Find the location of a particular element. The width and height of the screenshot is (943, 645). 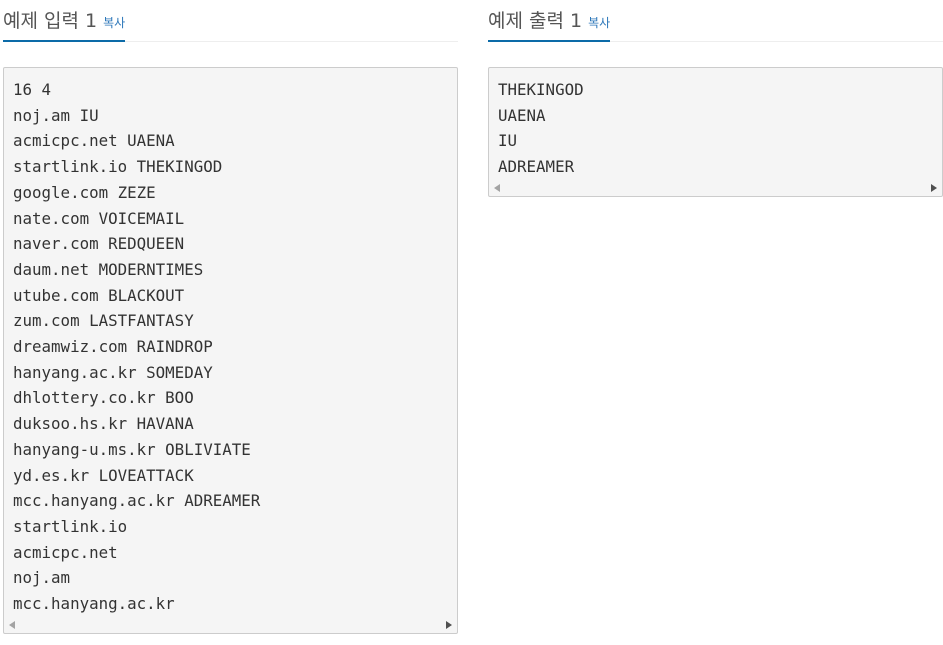

sample-line: daum.net MODERNTIMES is located at coordinates (108, 269).